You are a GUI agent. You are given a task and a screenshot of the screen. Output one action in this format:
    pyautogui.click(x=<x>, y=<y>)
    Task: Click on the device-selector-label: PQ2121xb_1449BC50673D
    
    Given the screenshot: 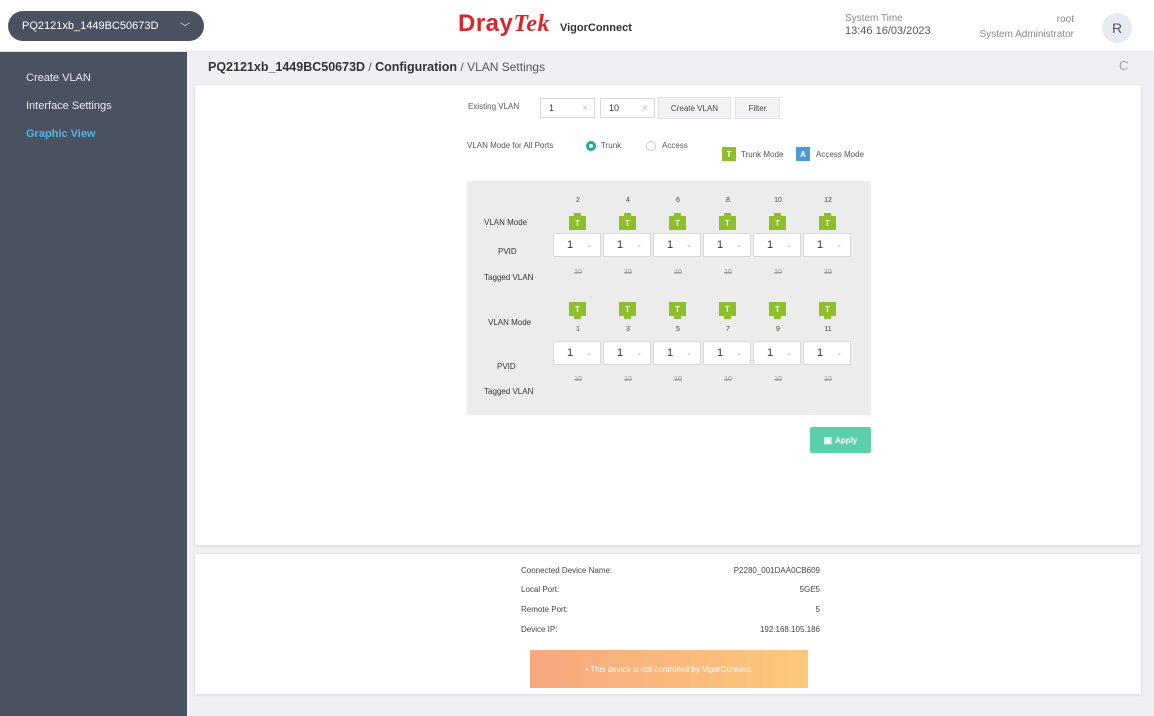 What is the action you would take?
    pyautogui.click(x=90, y=26)
    